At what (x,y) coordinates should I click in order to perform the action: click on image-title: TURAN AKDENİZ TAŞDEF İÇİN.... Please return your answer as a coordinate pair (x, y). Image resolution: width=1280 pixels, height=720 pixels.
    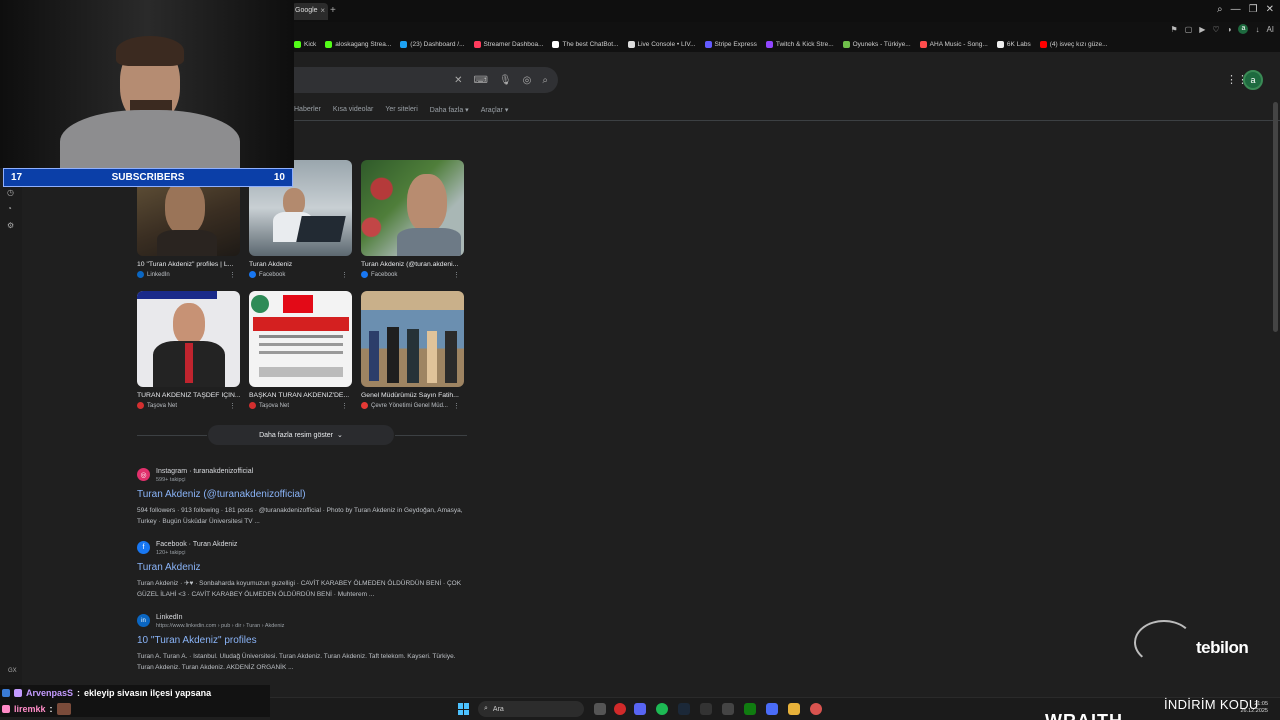
    Looking at the image, I should click on (188, 395).